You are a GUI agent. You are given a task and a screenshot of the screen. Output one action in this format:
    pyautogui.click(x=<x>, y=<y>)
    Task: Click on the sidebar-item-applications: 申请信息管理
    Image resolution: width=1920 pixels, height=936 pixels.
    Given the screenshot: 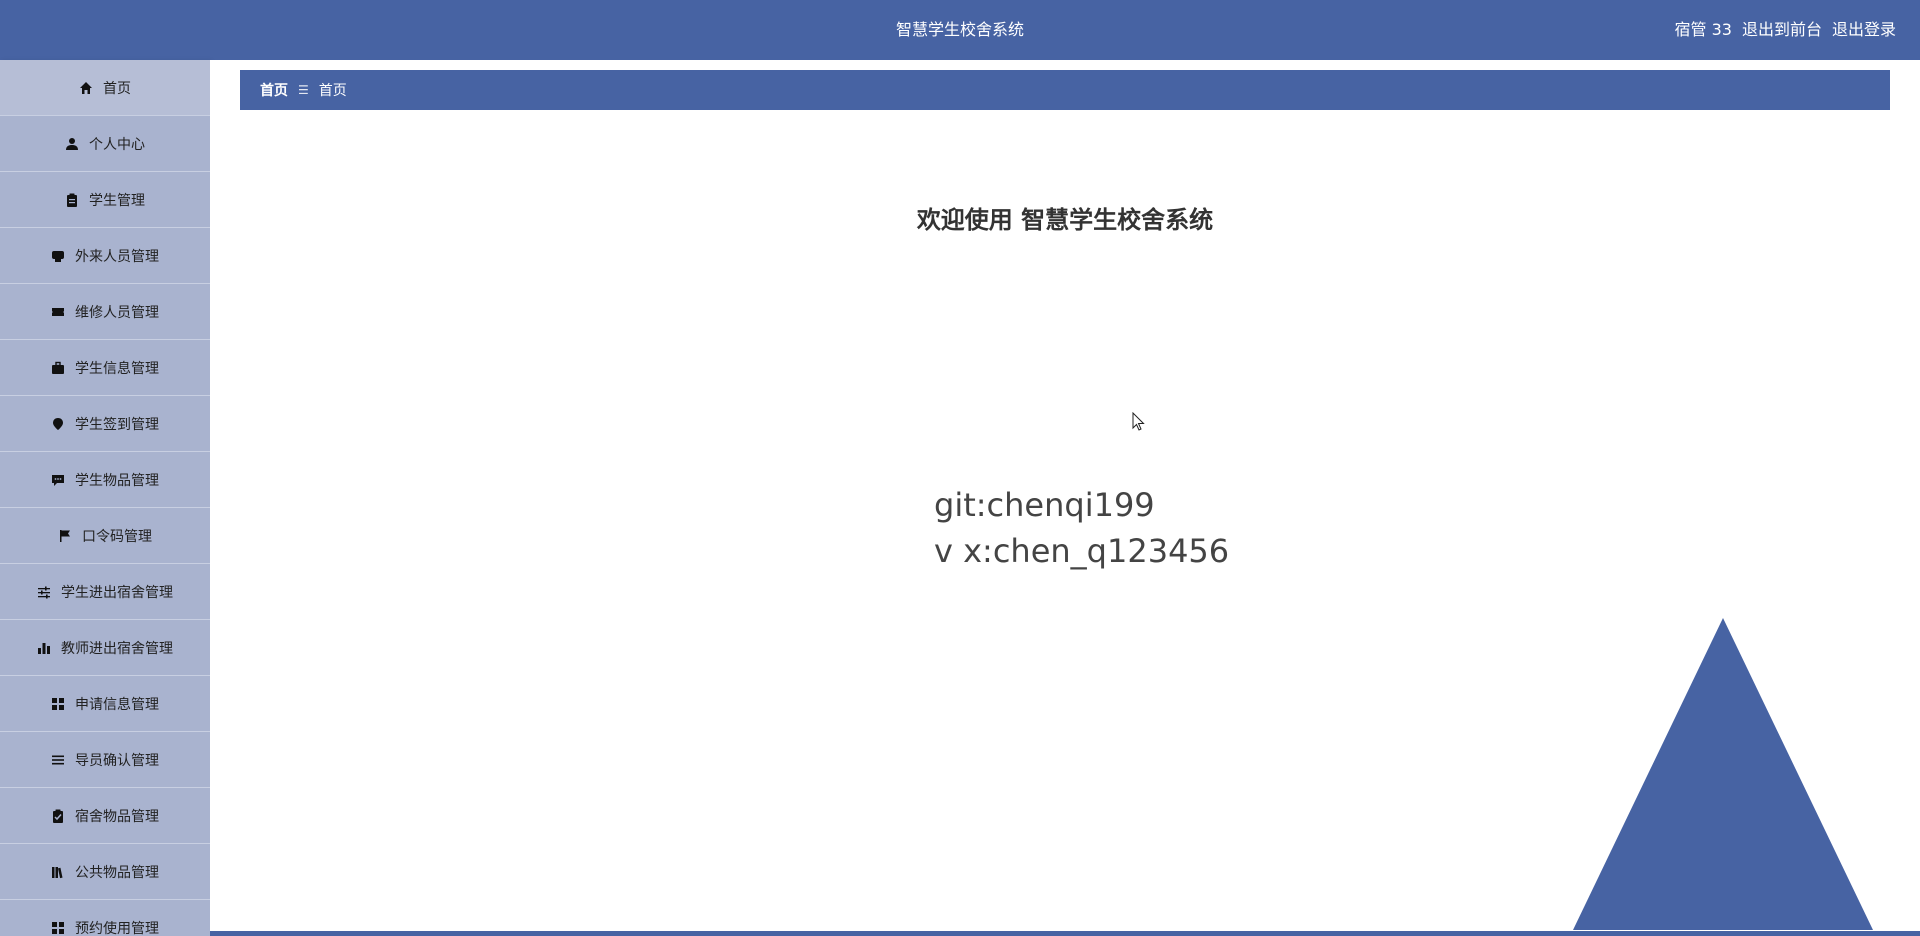 What is the action you would take?
    pyautogui.click(x=105, y=704)
    